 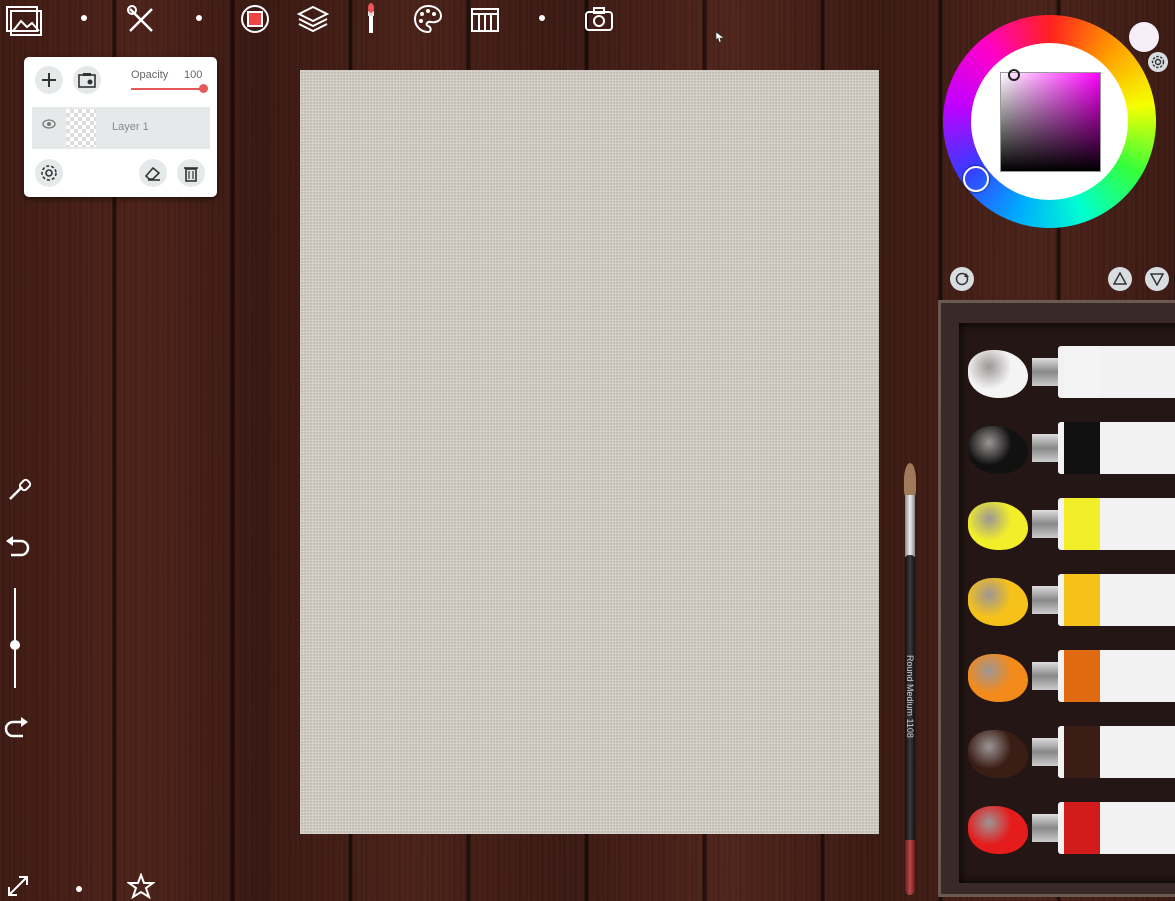 I want to click on redo-icon, so click(x=16, y=727).